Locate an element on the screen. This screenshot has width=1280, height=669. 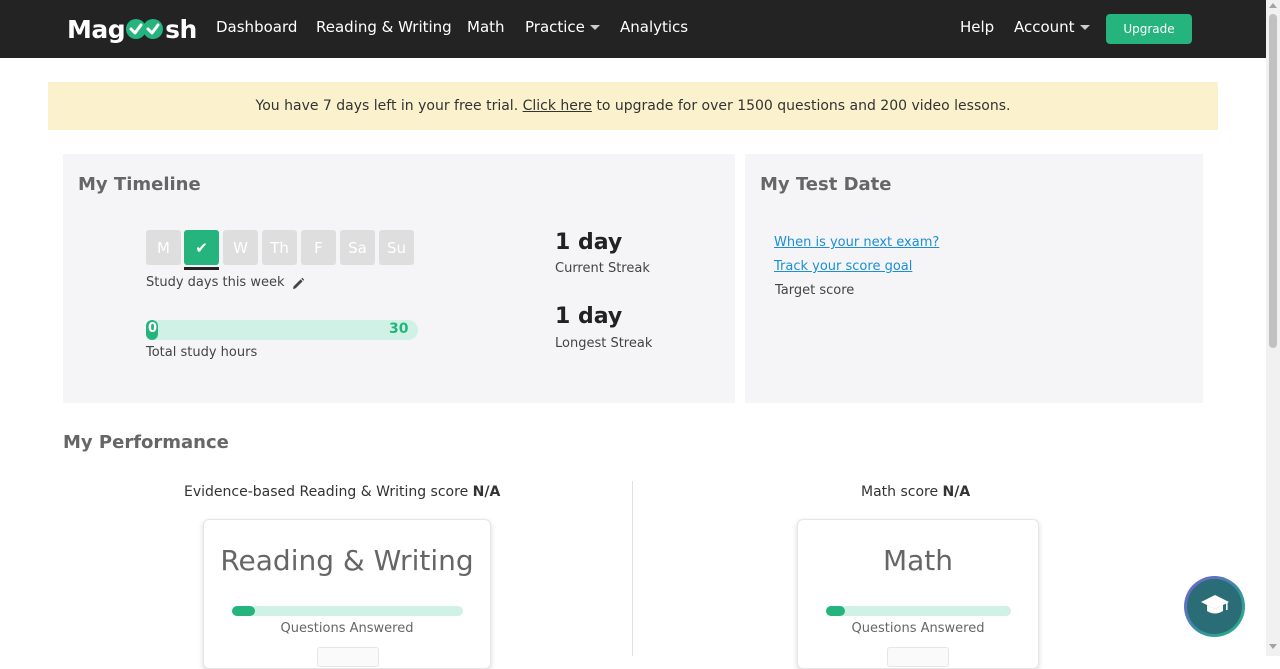
math-performance-card: Math Questions Answered is located at coordinates (918, 594).